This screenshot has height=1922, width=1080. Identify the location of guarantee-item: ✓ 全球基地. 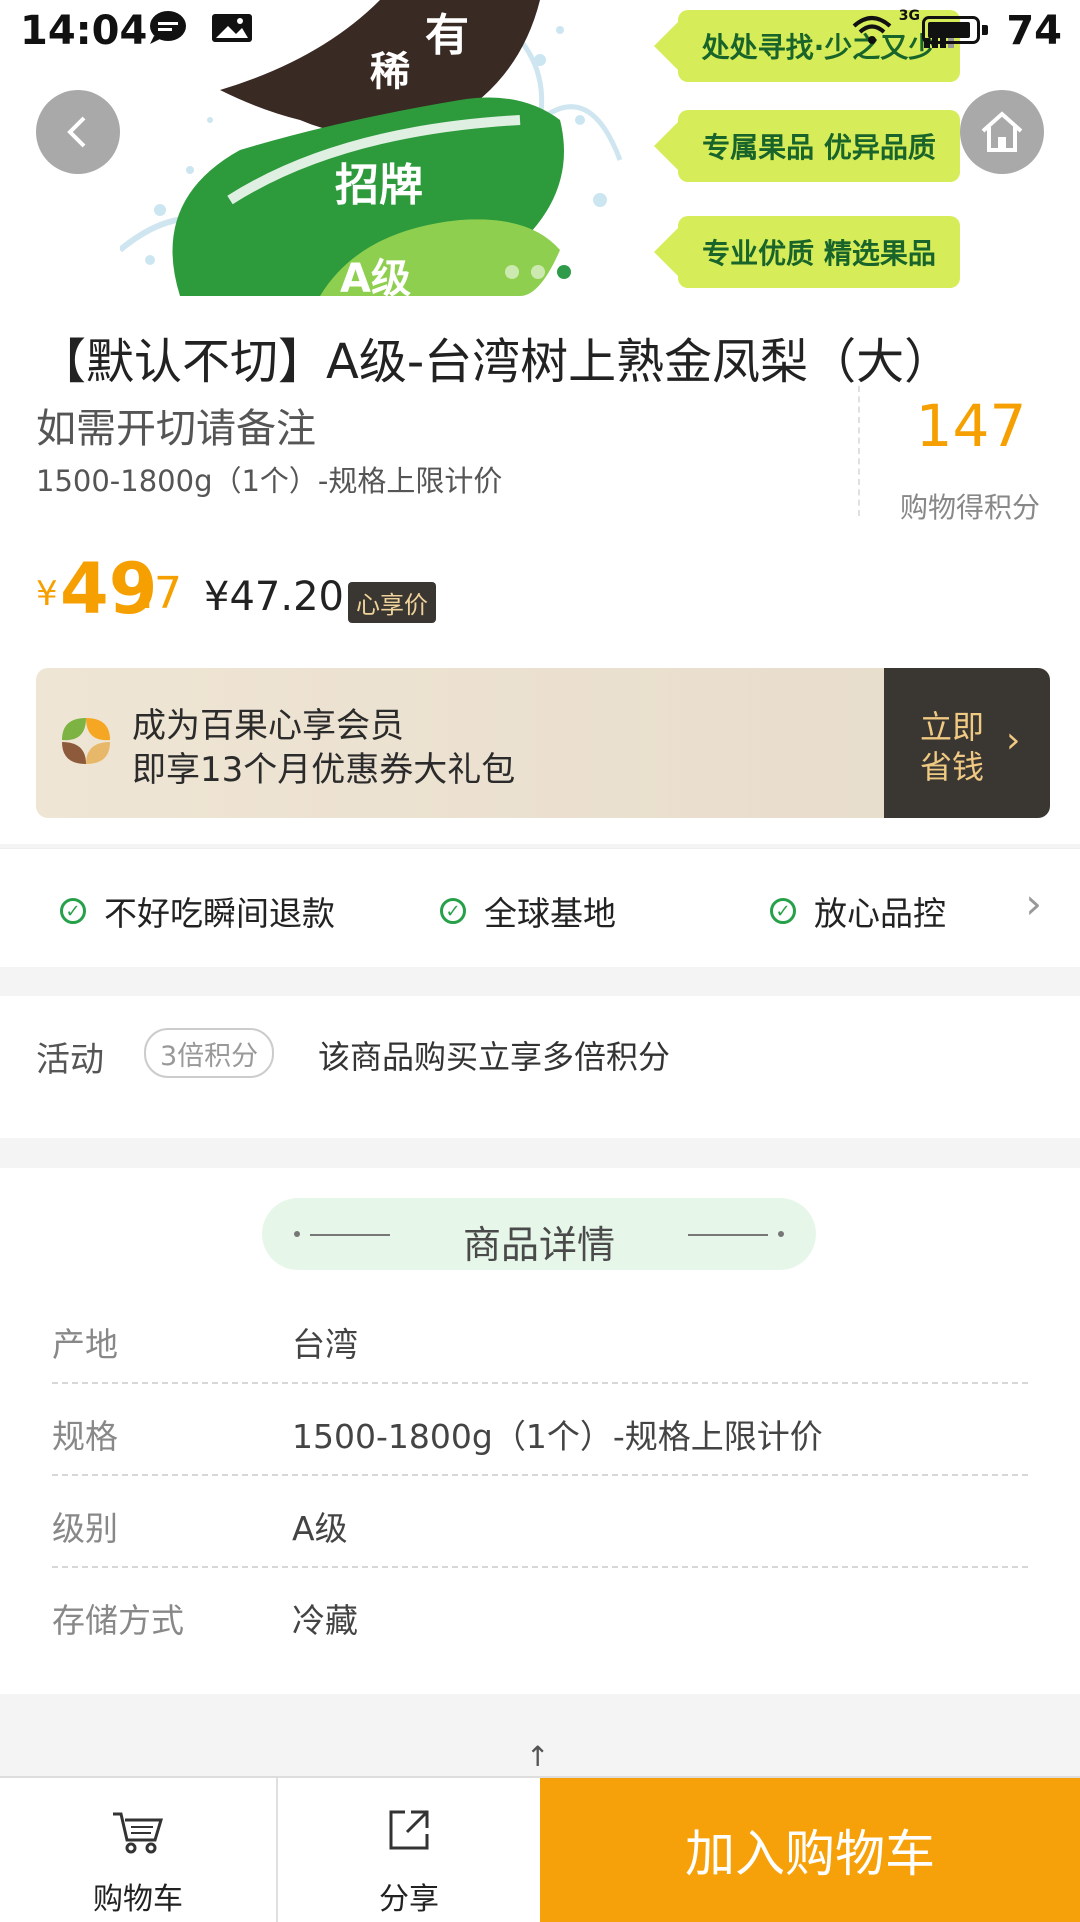
(528, 911).